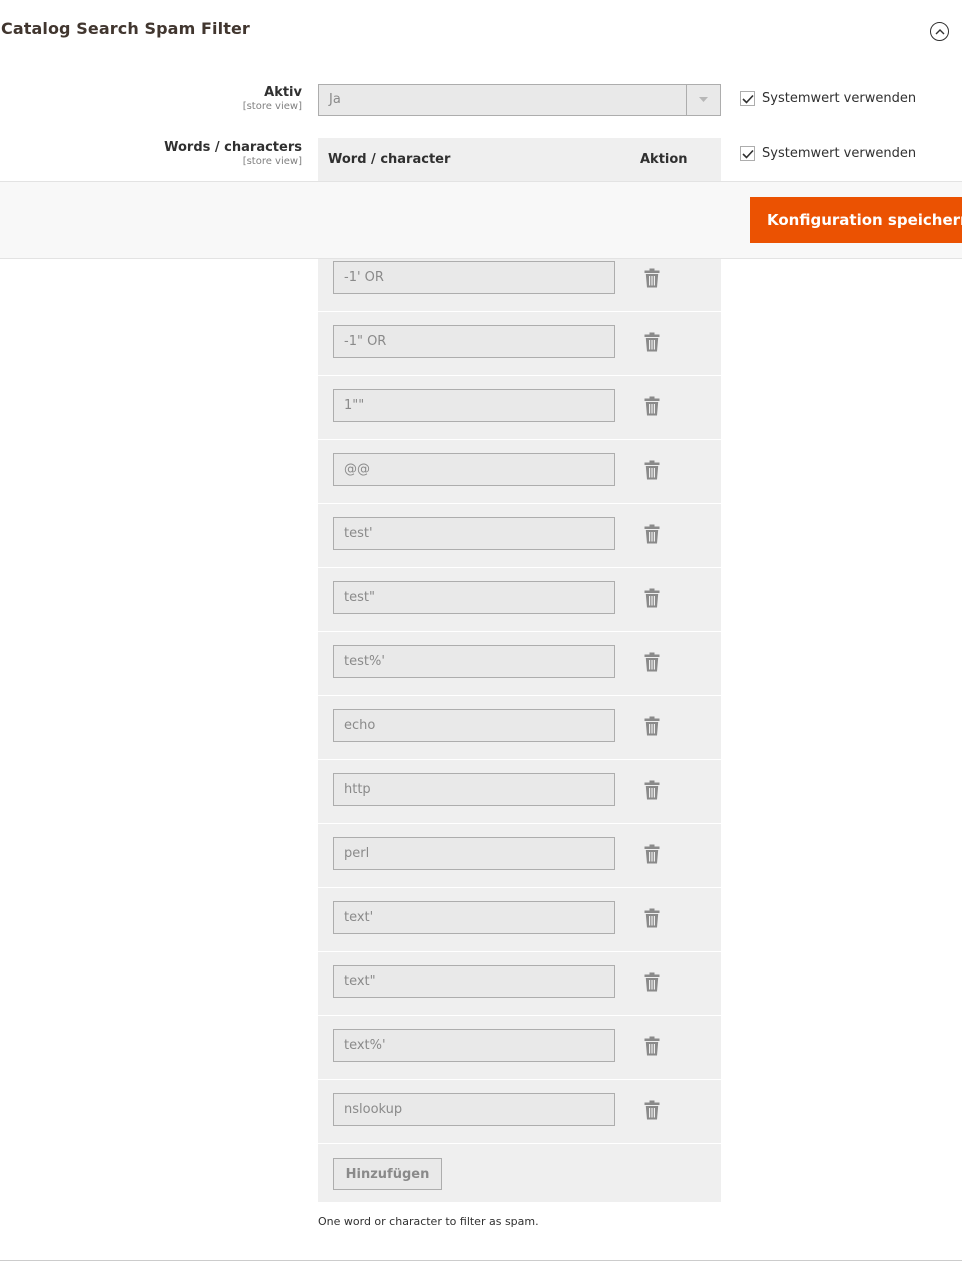 The image size is (962, 1263). I want to click on table-row: test', so click(519, 536).